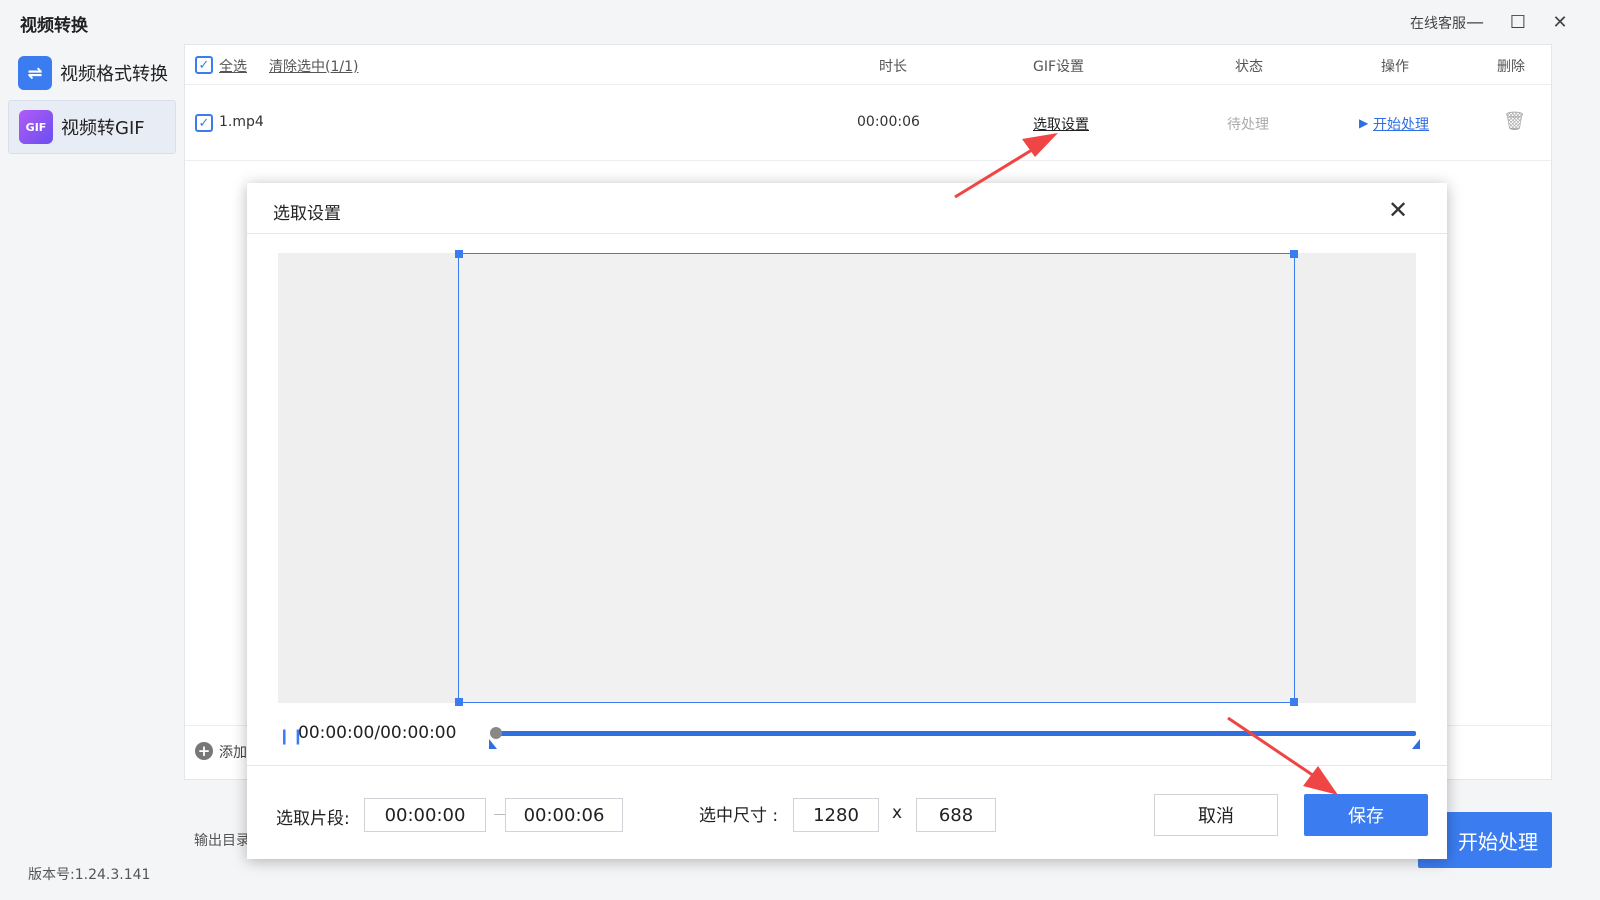 Image resolution: width=1600 pixels, height=900 pixels. What do you see at coordinates (1364, 123) in the screenshot?
I see `play-icon: ▶` at bounding box center [1364, 123].